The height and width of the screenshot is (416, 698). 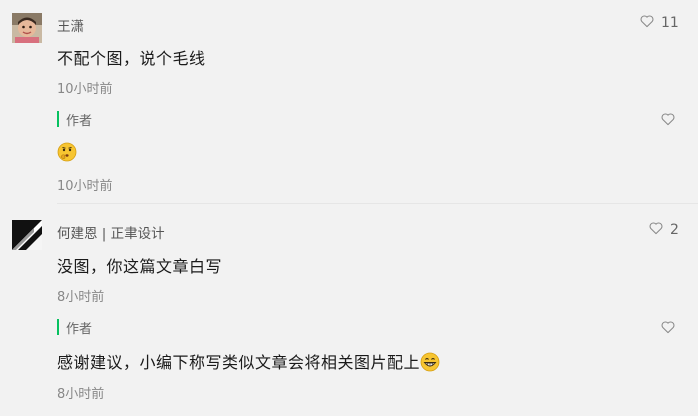 What do you see at coordinates (85, 89) in the screenshot?
I see `comment-time: 10小时前` at bounding box center [85, 89].